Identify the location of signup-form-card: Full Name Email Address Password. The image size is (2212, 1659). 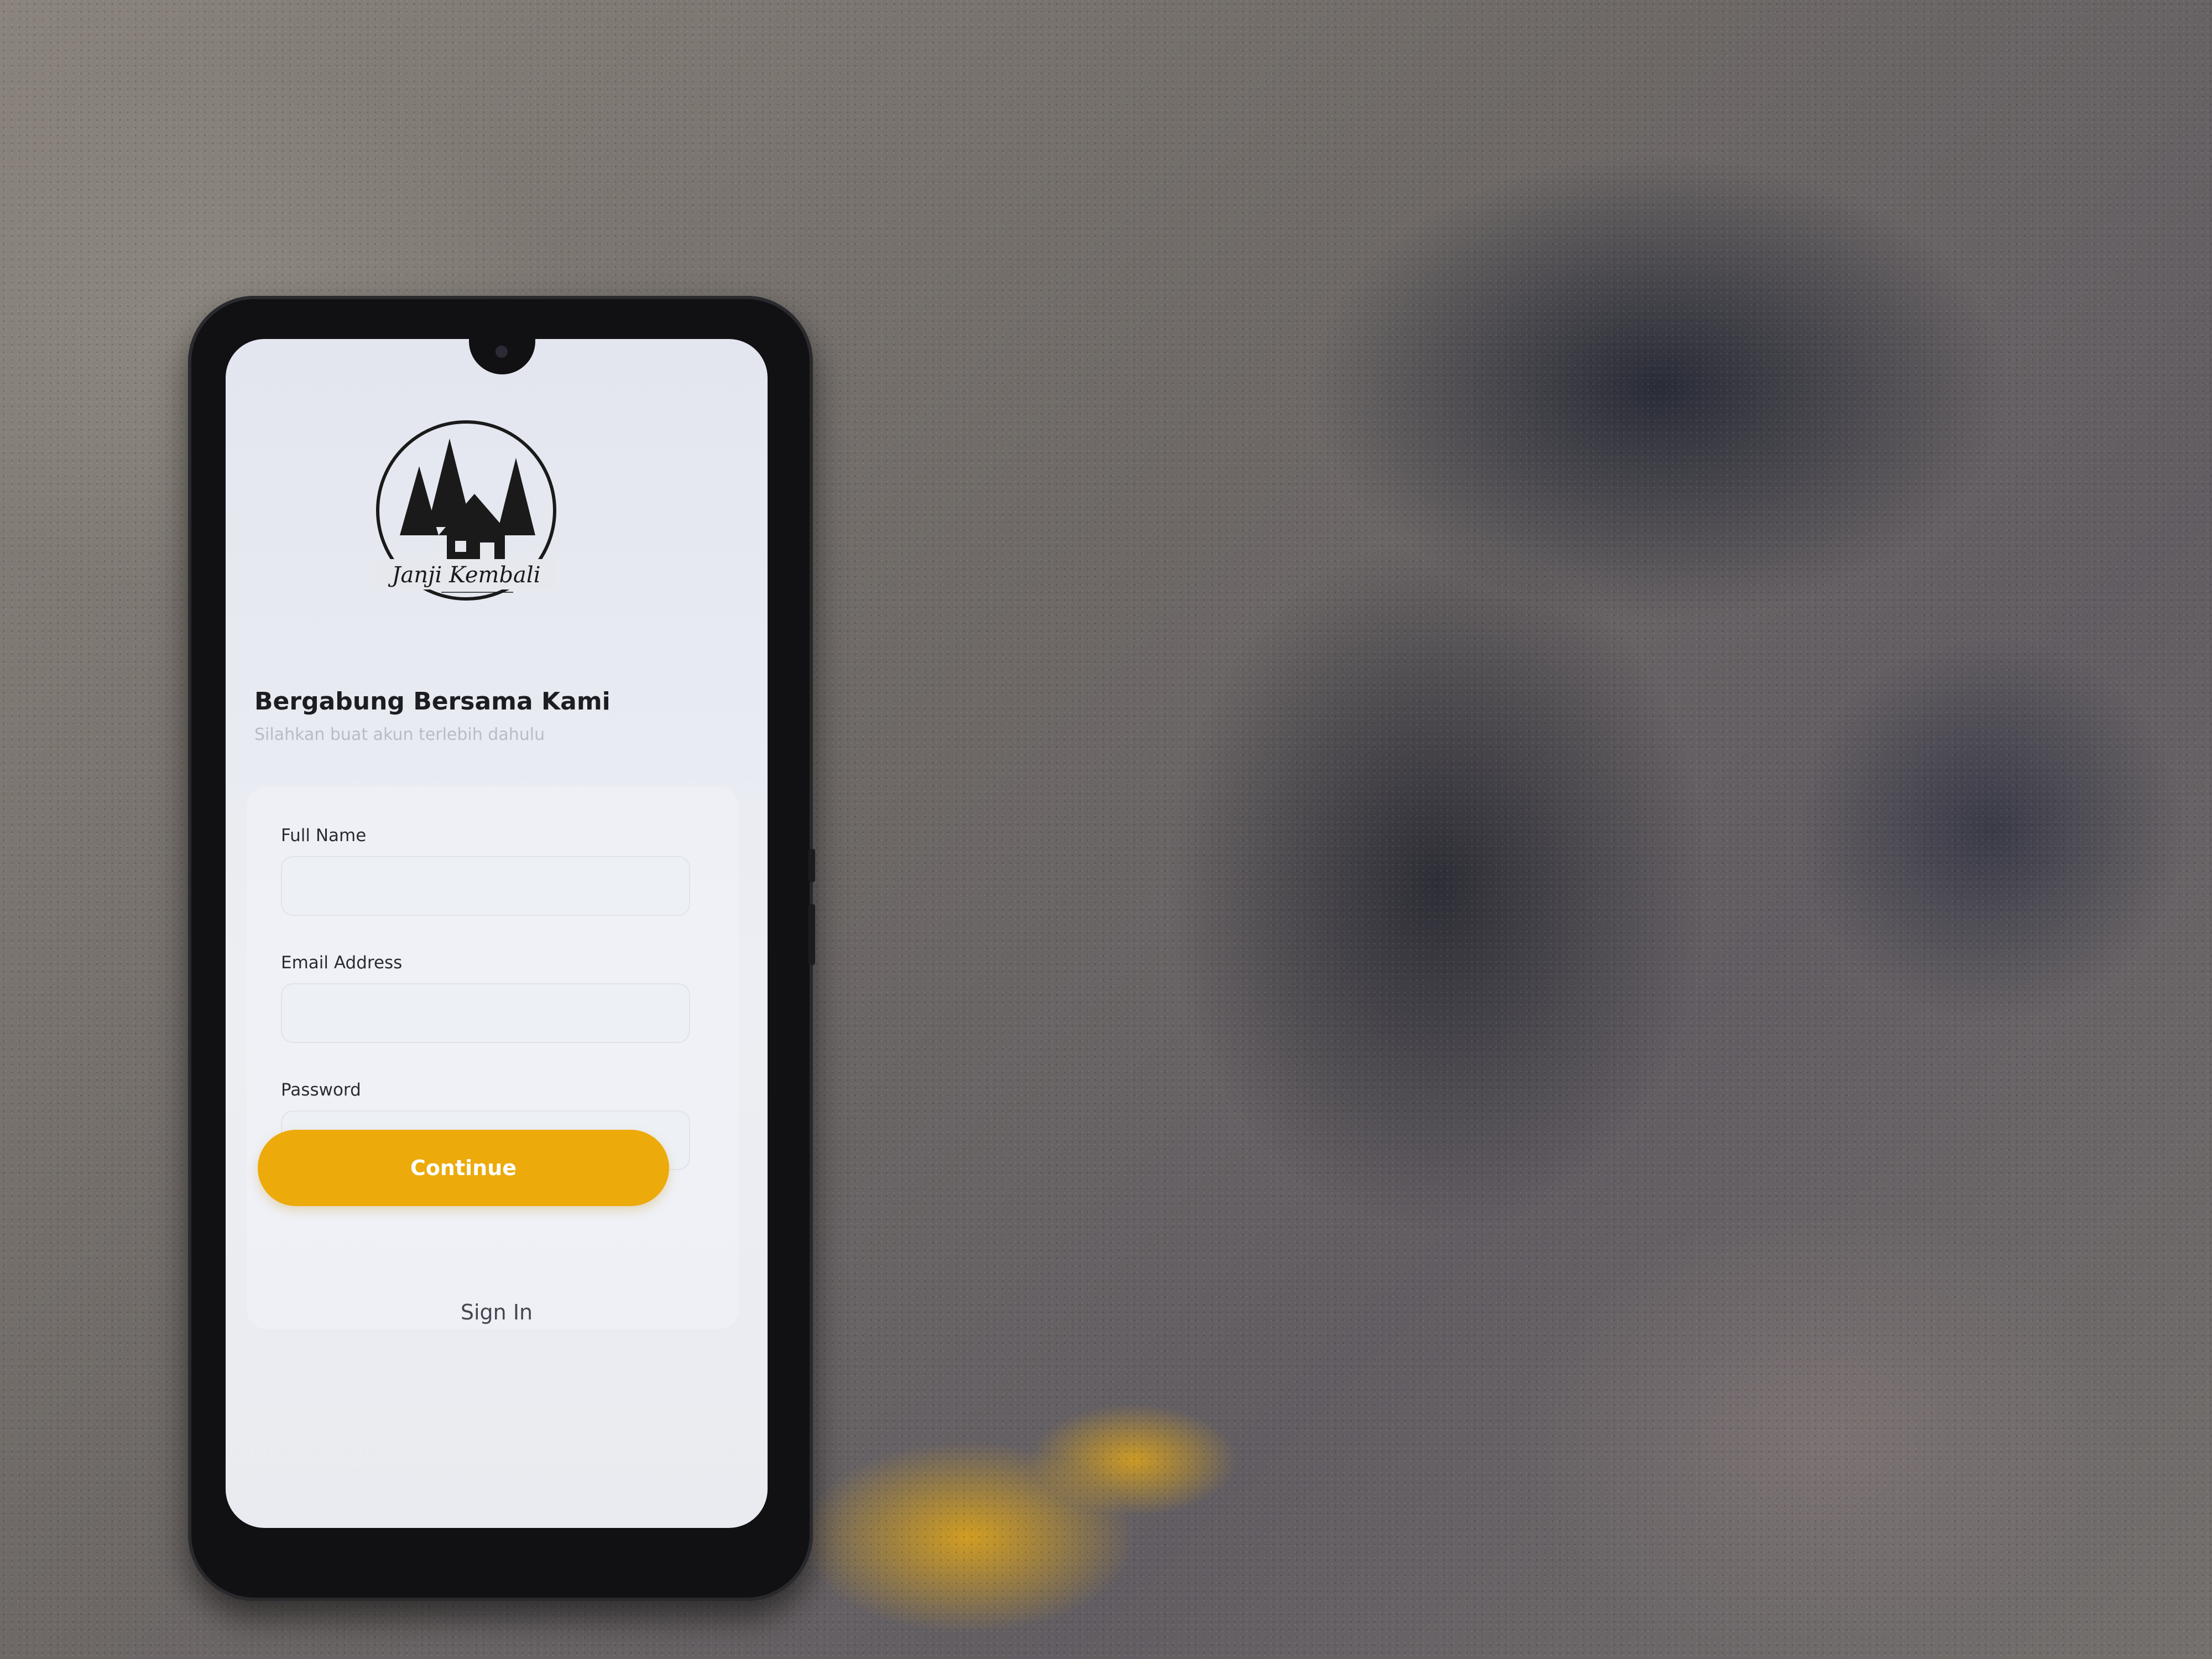
(493, 1058).